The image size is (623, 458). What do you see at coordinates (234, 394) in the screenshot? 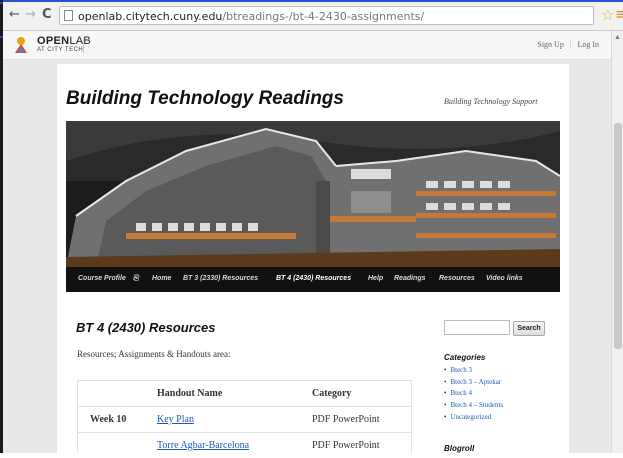
I see `table-header-name: Handout Name` at bounding box center [234, 394].